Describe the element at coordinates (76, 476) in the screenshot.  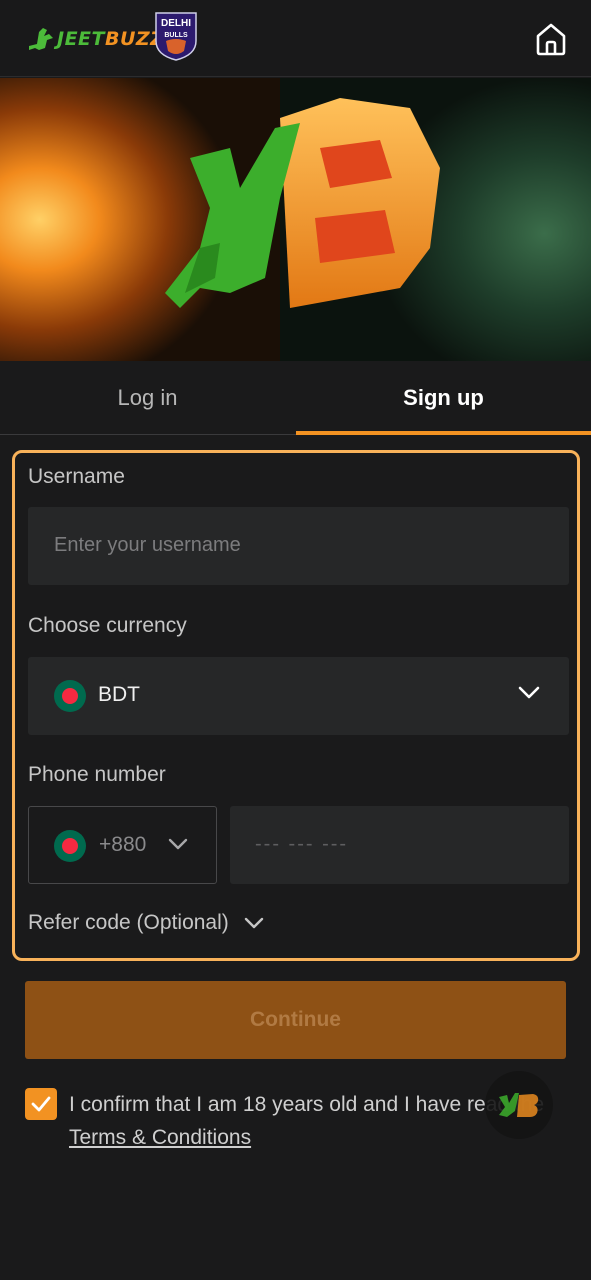
I see `username-label: Username` at that location.